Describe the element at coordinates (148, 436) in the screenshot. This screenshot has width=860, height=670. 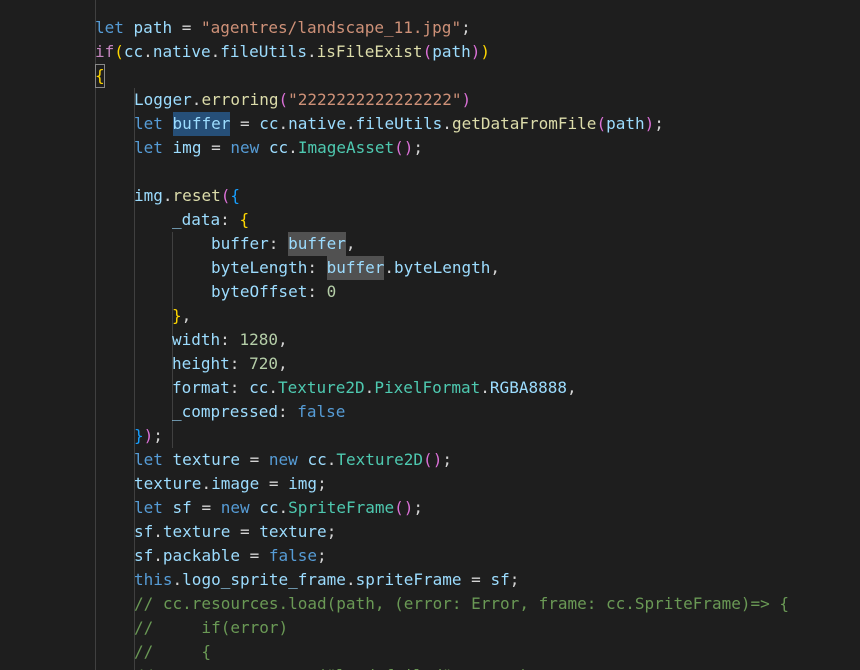
I see `code-line: });` at that location.